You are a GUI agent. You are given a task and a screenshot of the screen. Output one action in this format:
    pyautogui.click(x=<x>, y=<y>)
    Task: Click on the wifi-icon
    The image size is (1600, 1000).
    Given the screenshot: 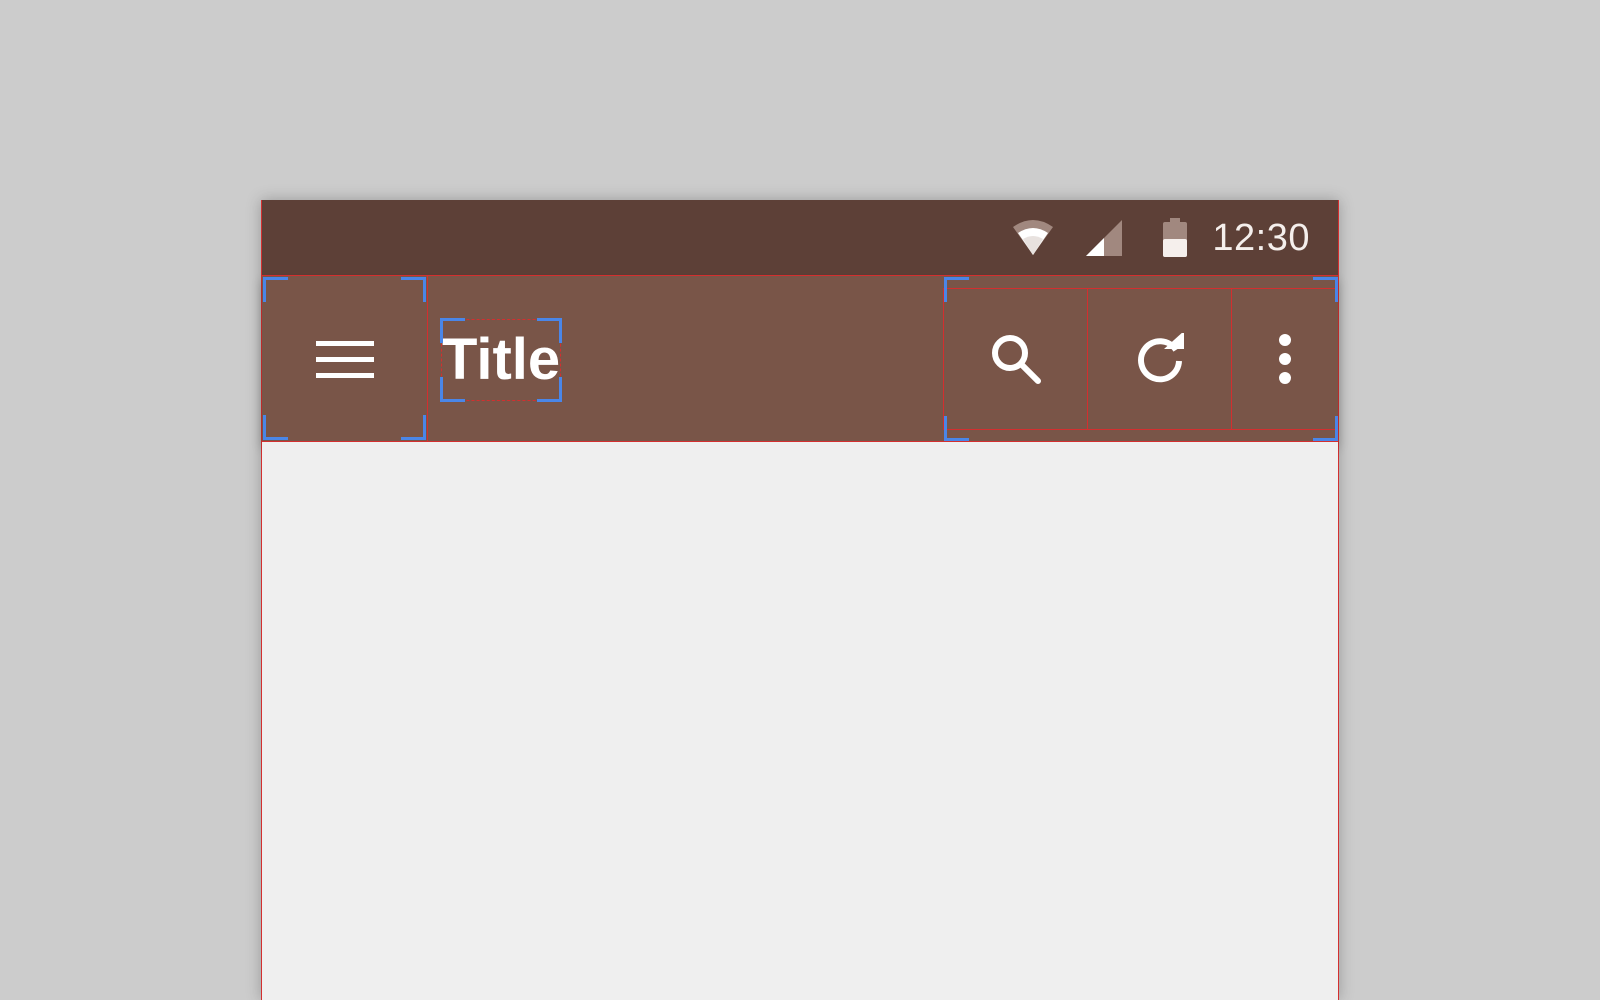 What is the action you would take?
    pyautogui.click(x=1033, y=237)
    